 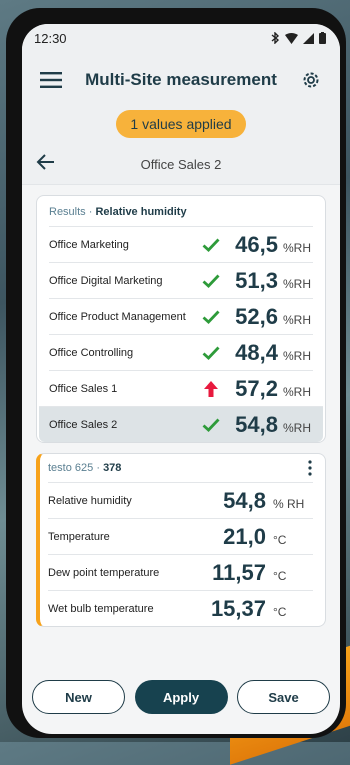 What do you see at coordinates (181, 38) in the screenshot?
I see `status-bar: 12:30` at bounding box center [181, 38].